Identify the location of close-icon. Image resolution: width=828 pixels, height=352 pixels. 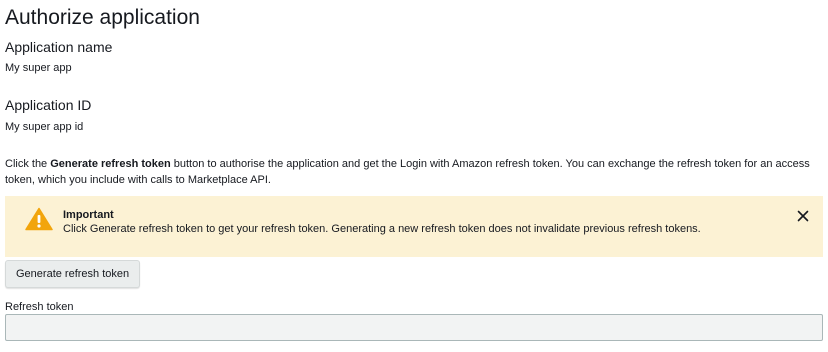
(803, 215).